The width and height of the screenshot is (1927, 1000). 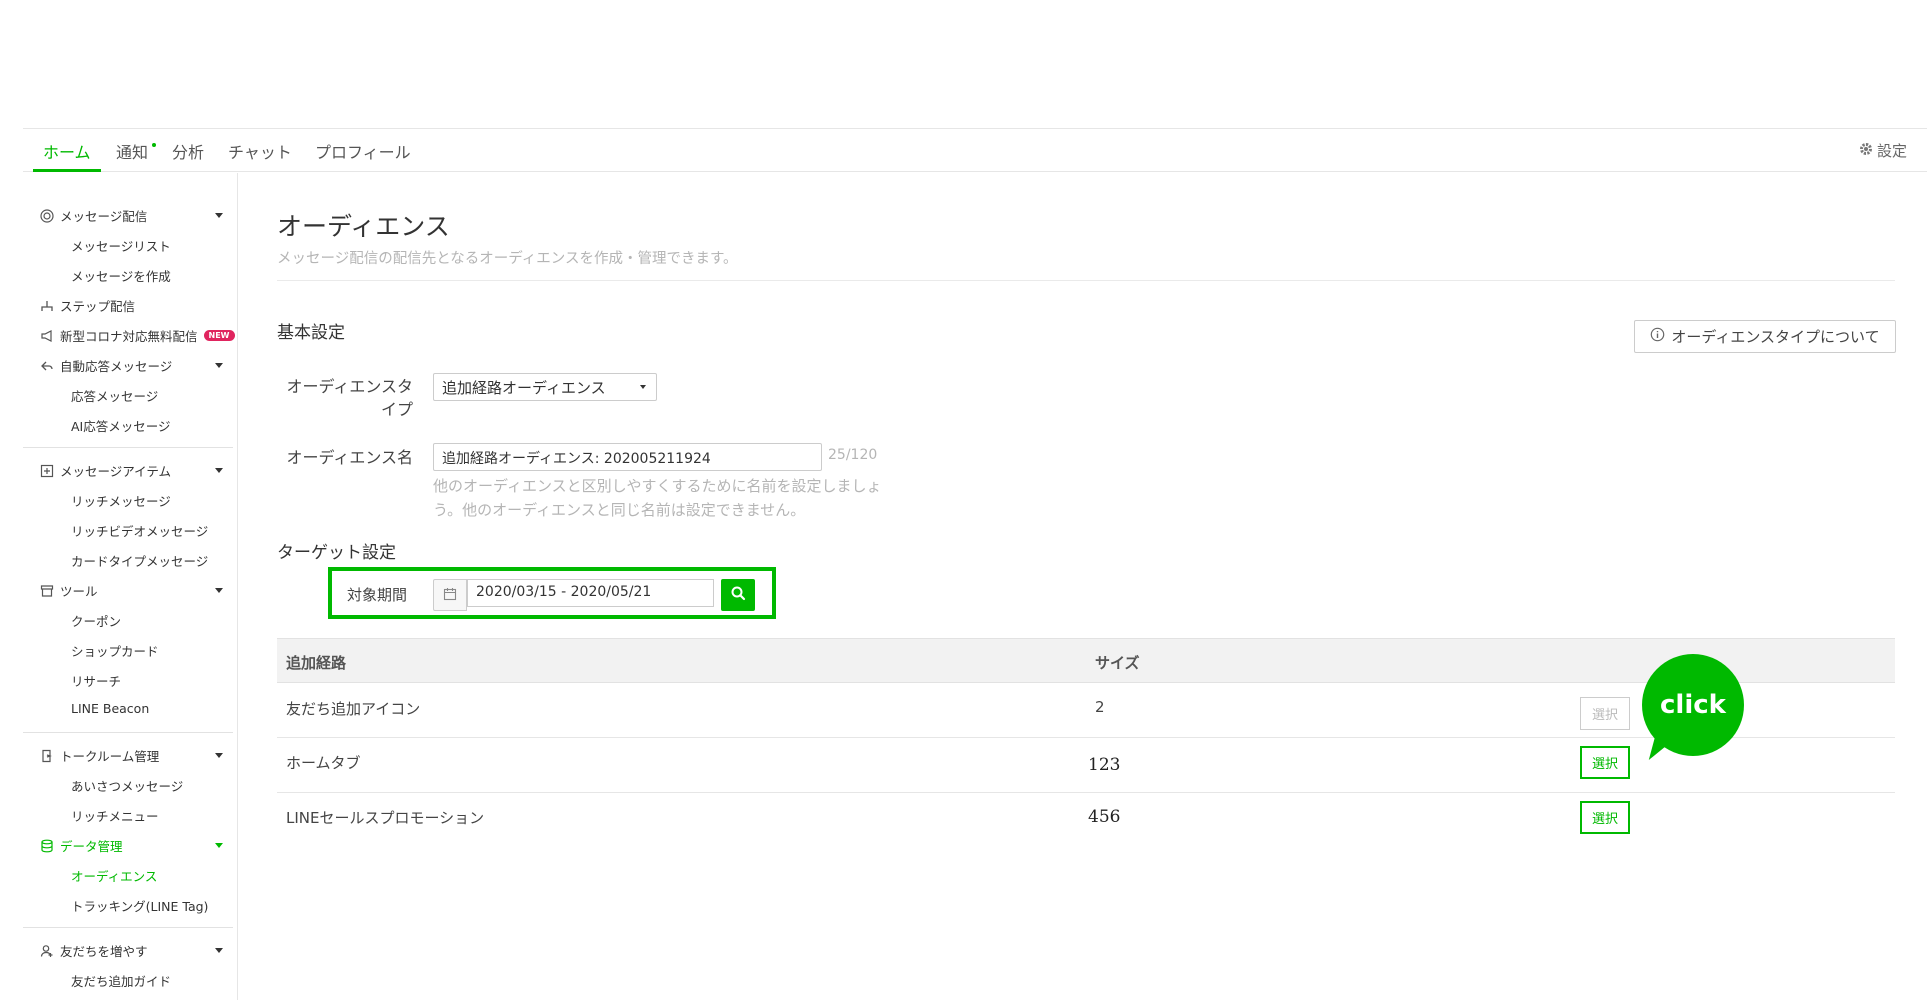 I want to click on megaphone-icon, so click(x=47, y=336).